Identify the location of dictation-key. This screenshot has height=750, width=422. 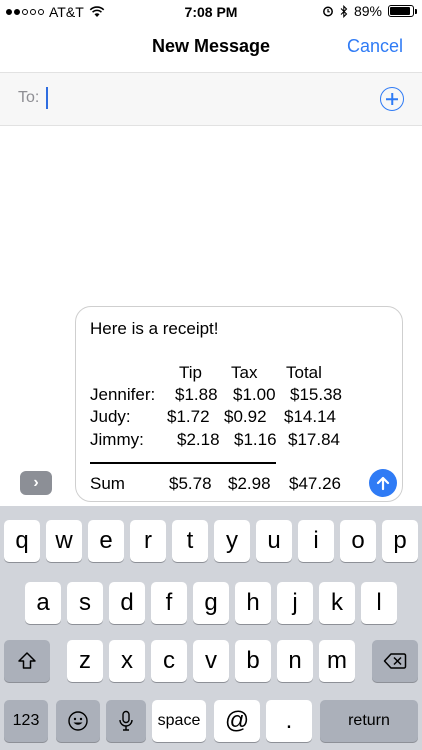
(126, 721).